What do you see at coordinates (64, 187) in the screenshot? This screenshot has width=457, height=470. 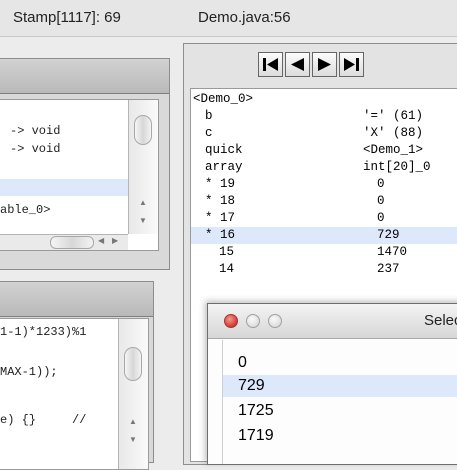 I see `selected-row-highlight` at bounding box center [64, 187].